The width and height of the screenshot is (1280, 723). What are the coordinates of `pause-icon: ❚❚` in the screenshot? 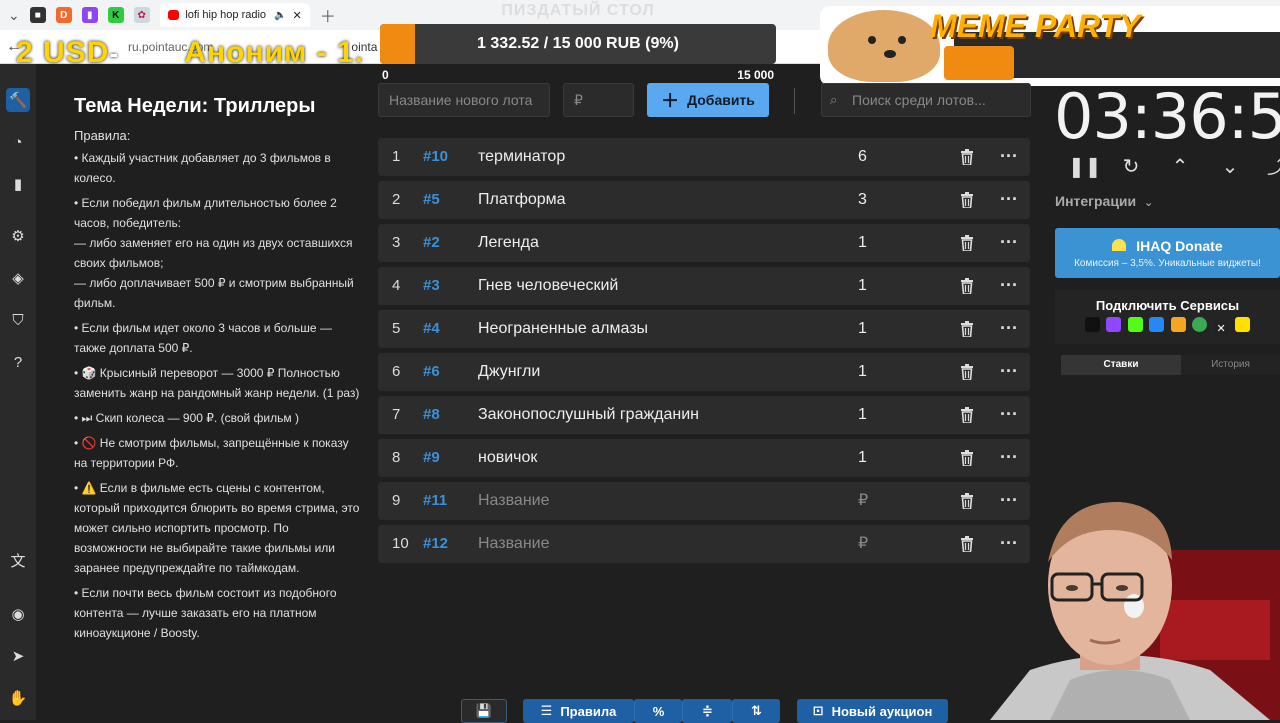 It's located at (1085, 167).